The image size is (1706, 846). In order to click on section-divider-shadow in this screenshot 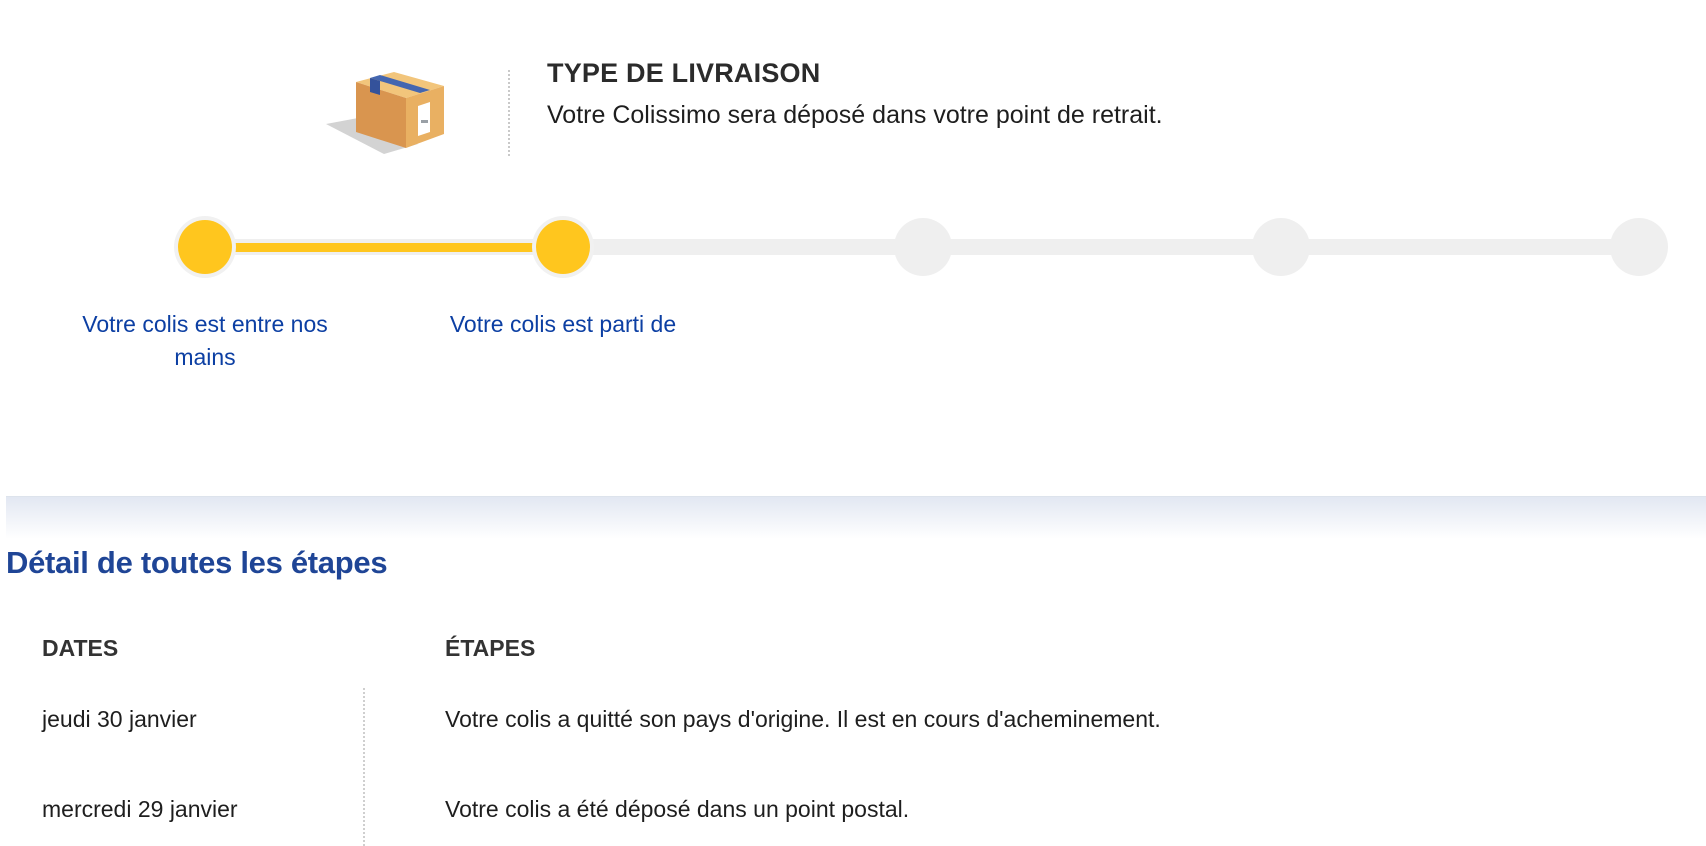, I will do `click(856, 518)`.